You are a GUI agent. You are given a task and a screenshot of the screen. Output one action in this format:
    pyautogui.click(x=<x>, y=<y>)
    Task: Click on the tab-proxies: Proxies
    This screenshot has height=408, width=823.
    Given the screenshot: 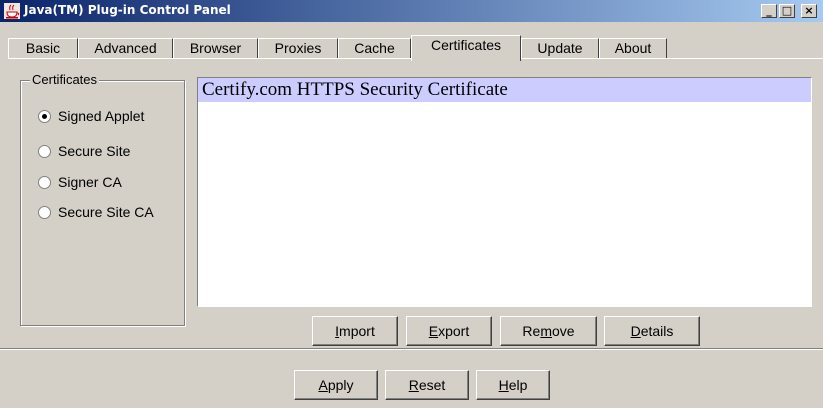 What is the action you would take?
    pyautogui.click(x=298, y=48)
    